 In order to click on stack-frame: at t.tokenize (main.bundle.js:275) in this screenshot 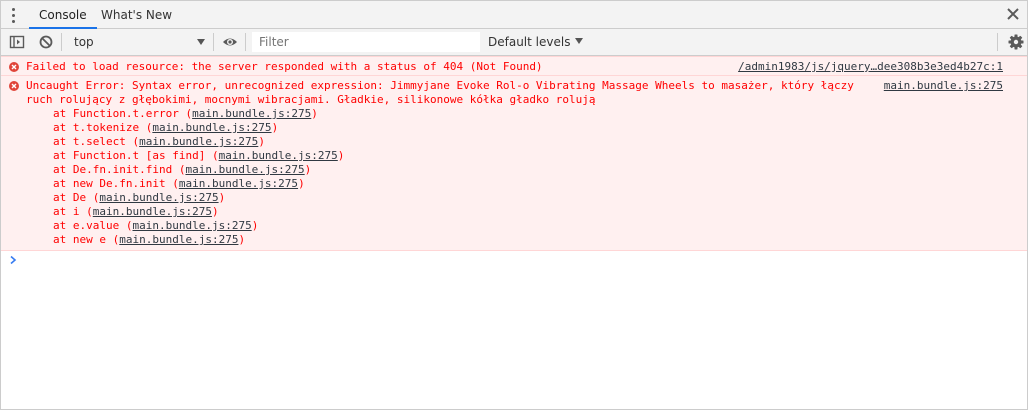, I will do `click(198, 128)`.